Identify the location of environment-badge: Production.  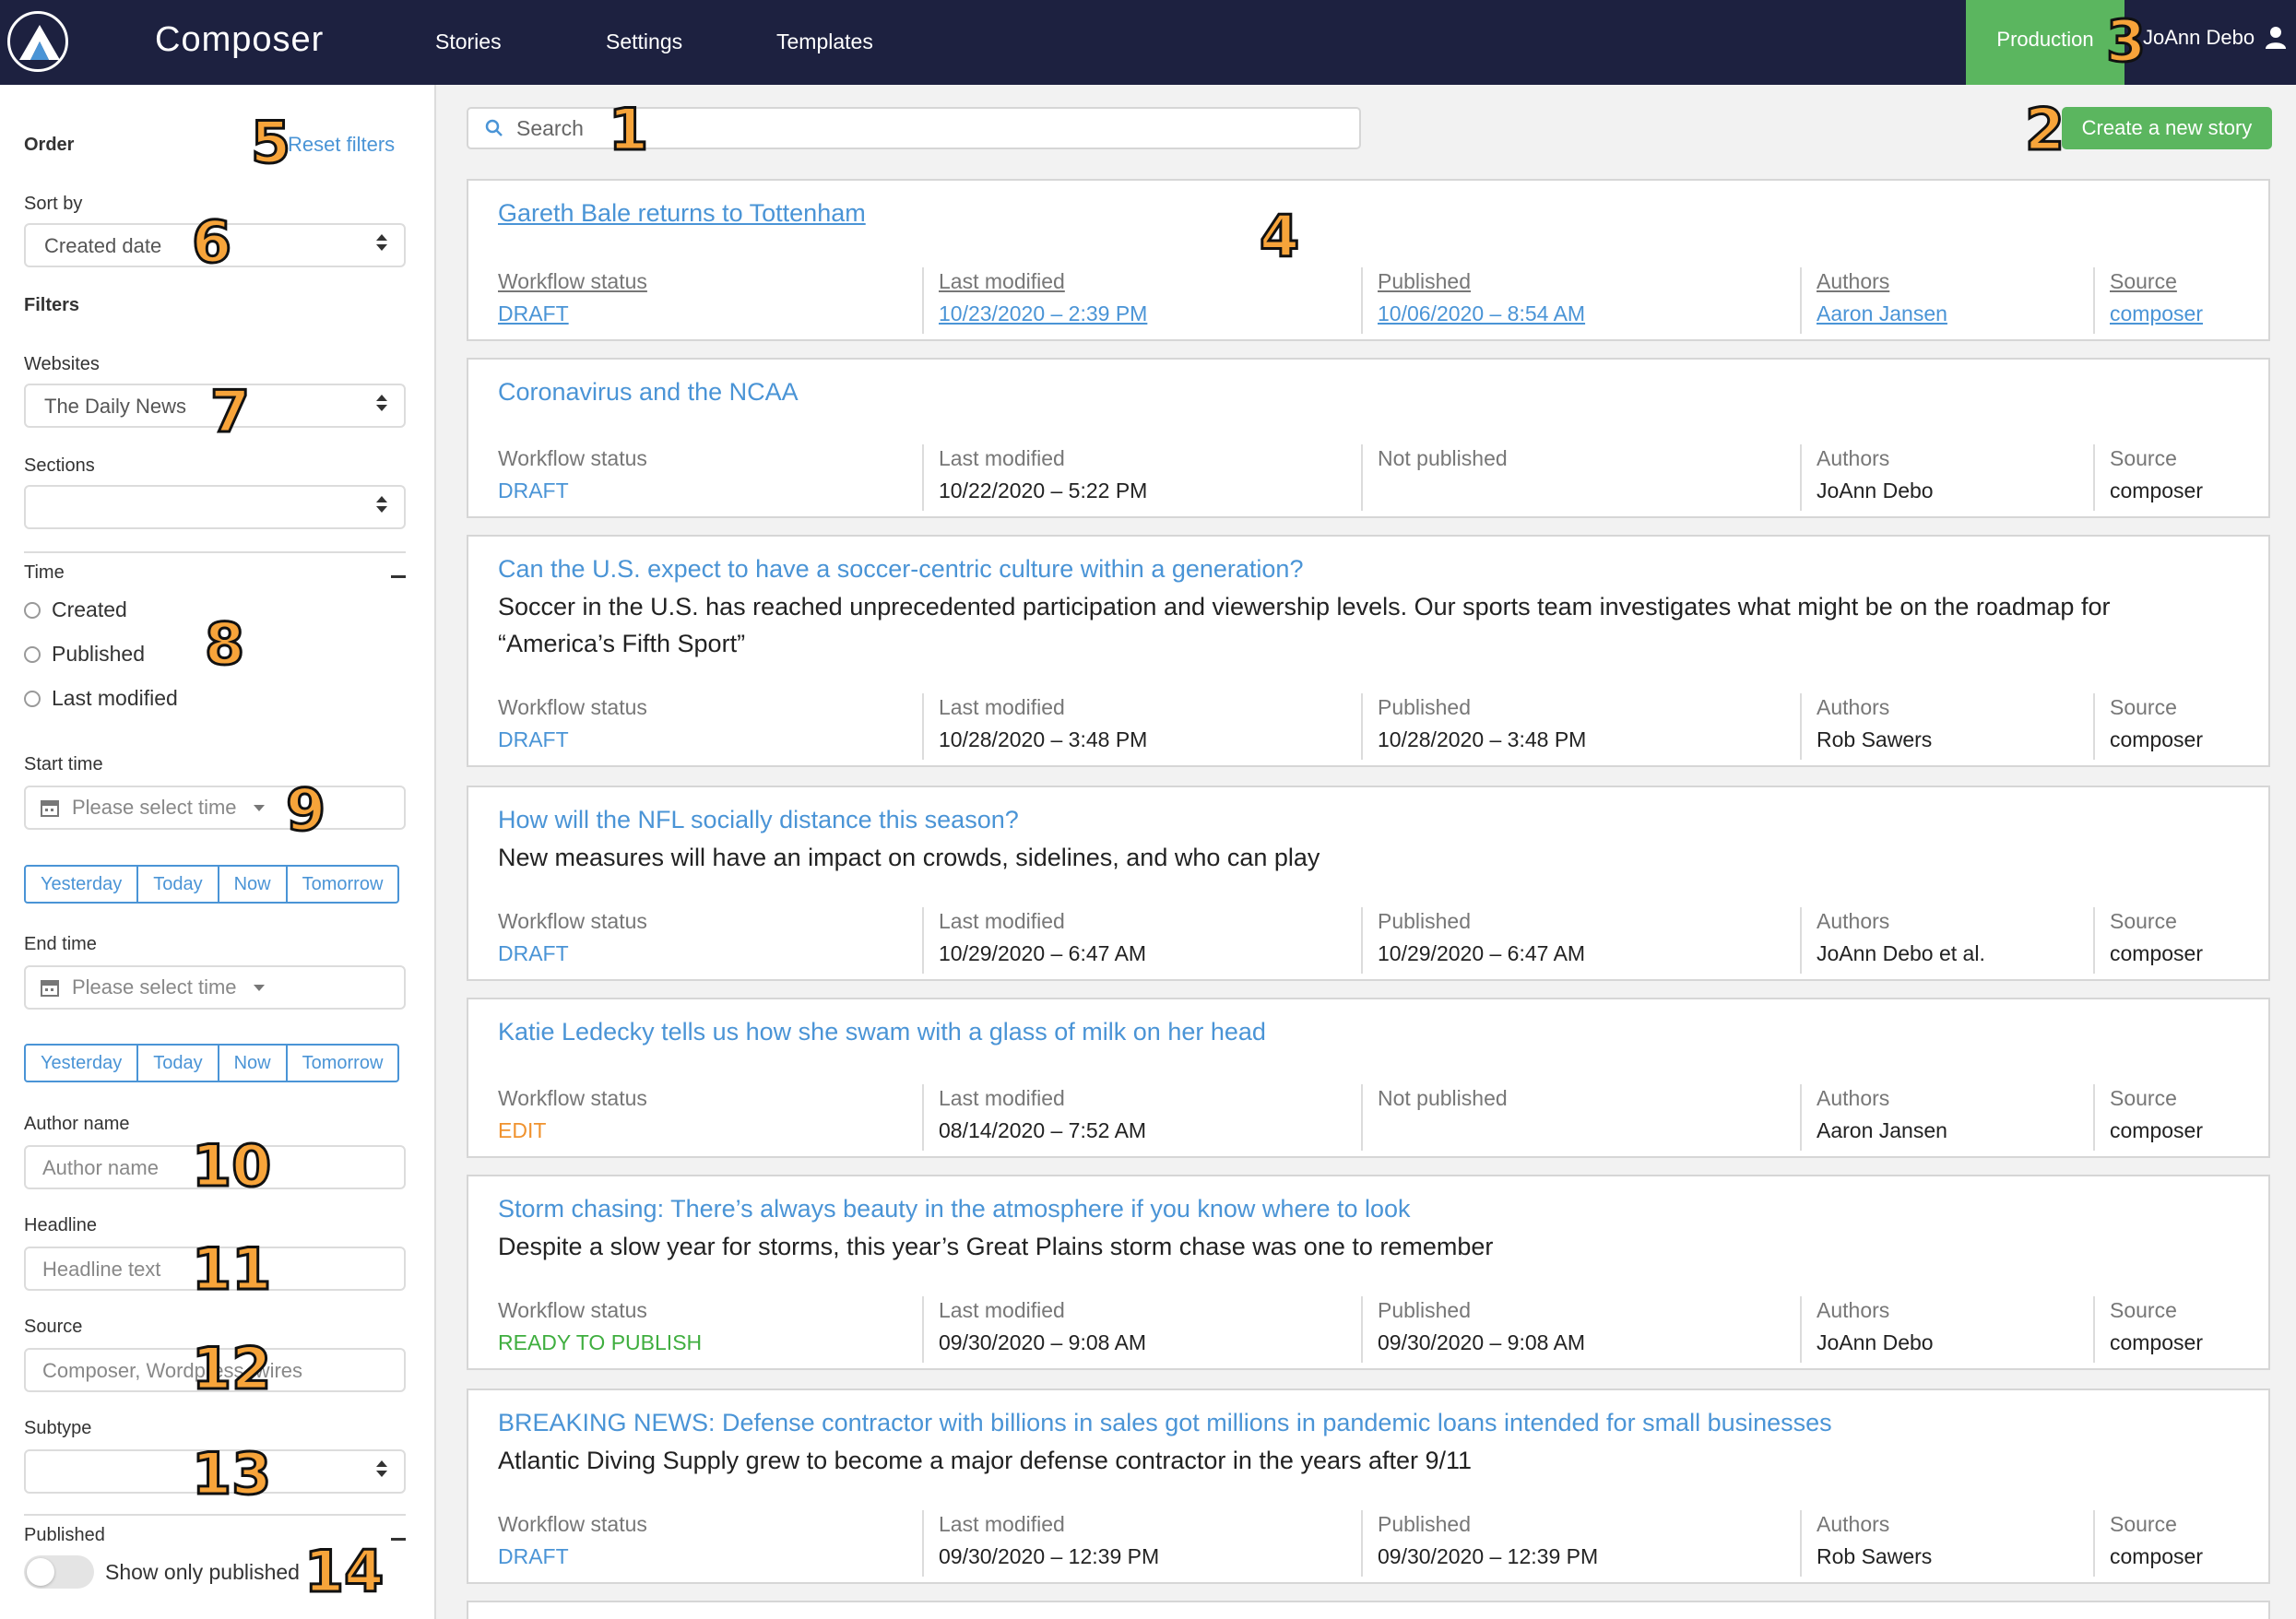
(2045, 42).